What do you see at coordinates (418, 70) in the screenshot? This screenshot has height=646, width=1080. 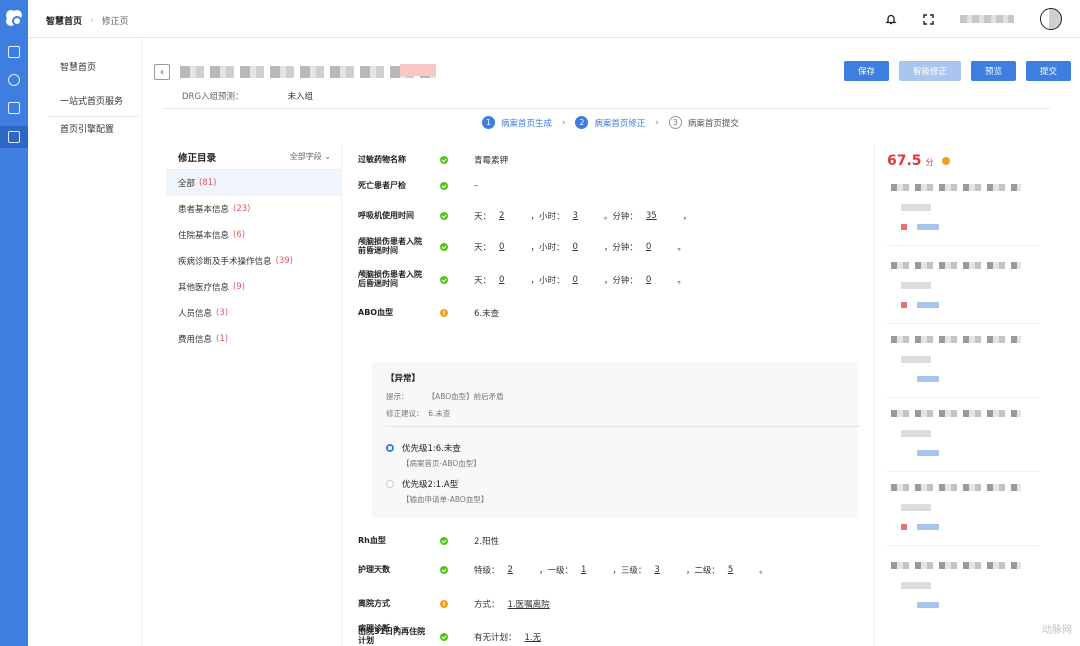 I see `patient-tag-redacted` at bounding box center [418, 70].